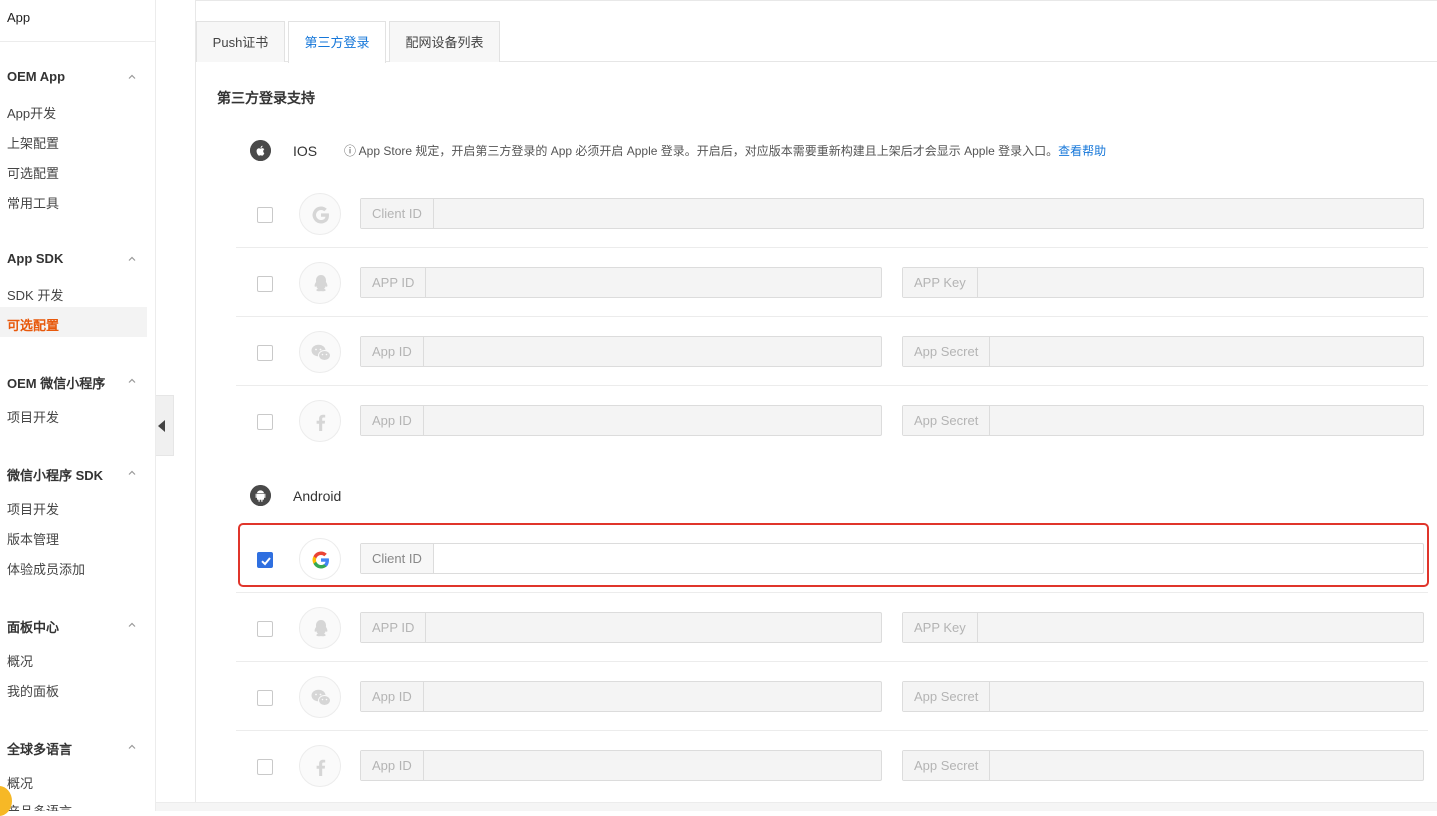  What do you see at coordinates (265, 353) in the screenshot?
I see `ios-wechat-checkbox` at bounding box center [265, 353].